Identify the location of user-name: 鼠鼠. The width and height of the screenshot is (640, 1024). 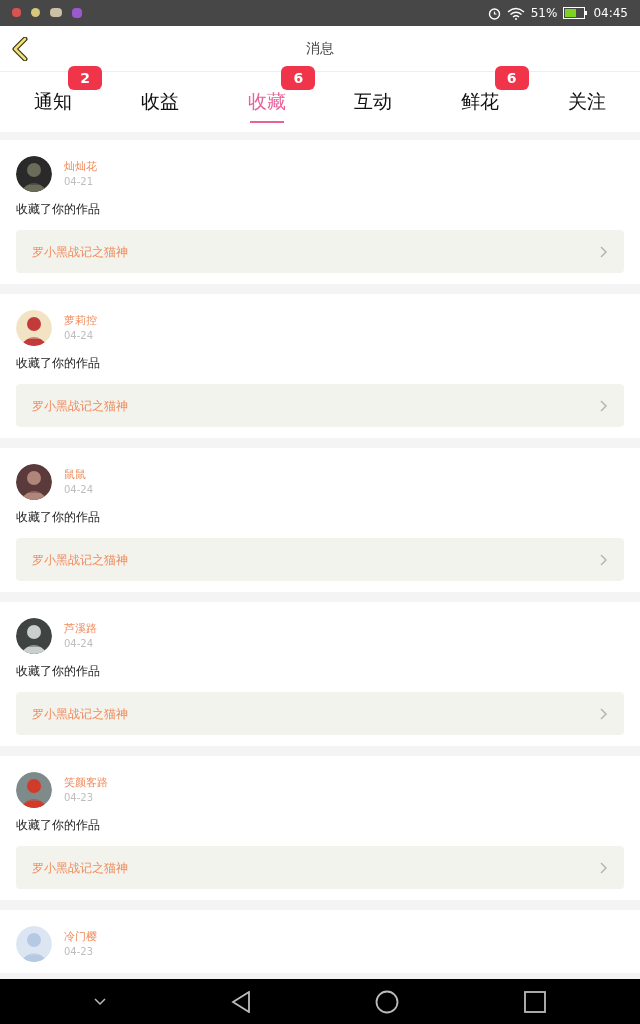
(75, 475).